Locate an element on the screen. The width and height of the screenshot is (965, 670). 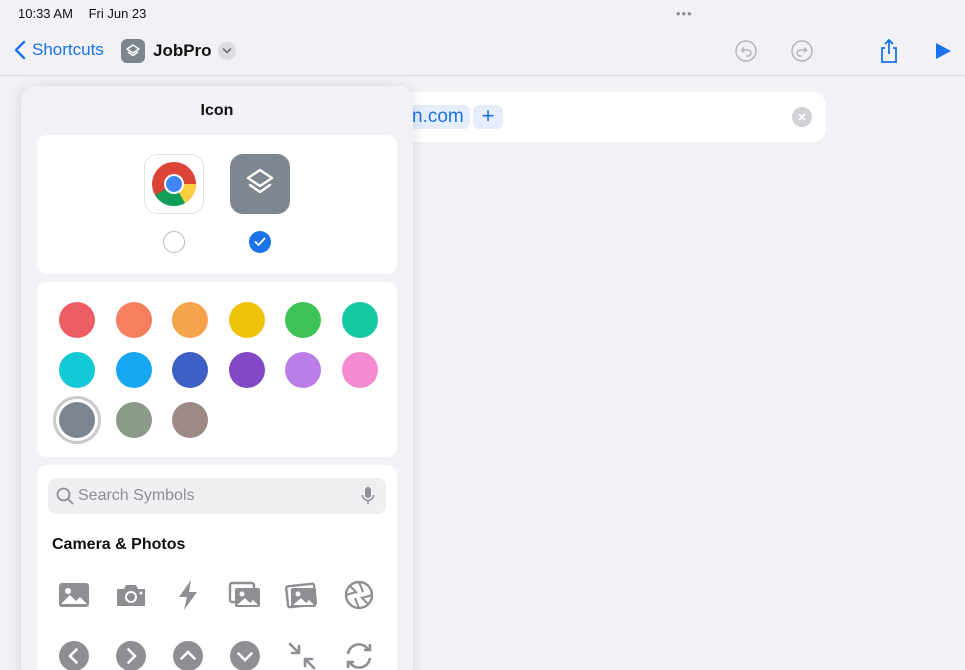
chevron-down-circle-icon is located at coordinates (245, 654).